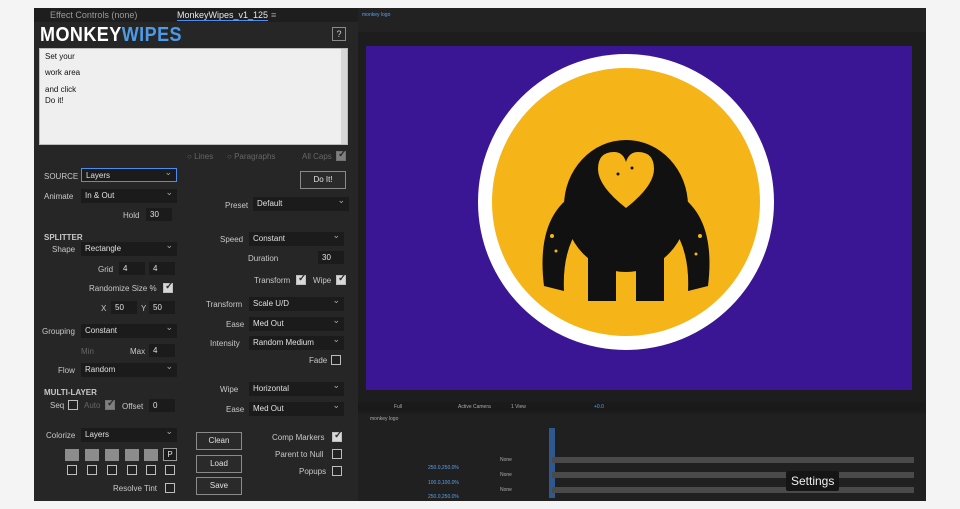 Image resolution: width=960 pixels, height=509 pixels. Describe the element at coordinates (129, 330) in the screenshot. I see `grouping-select: Constant` at that location.